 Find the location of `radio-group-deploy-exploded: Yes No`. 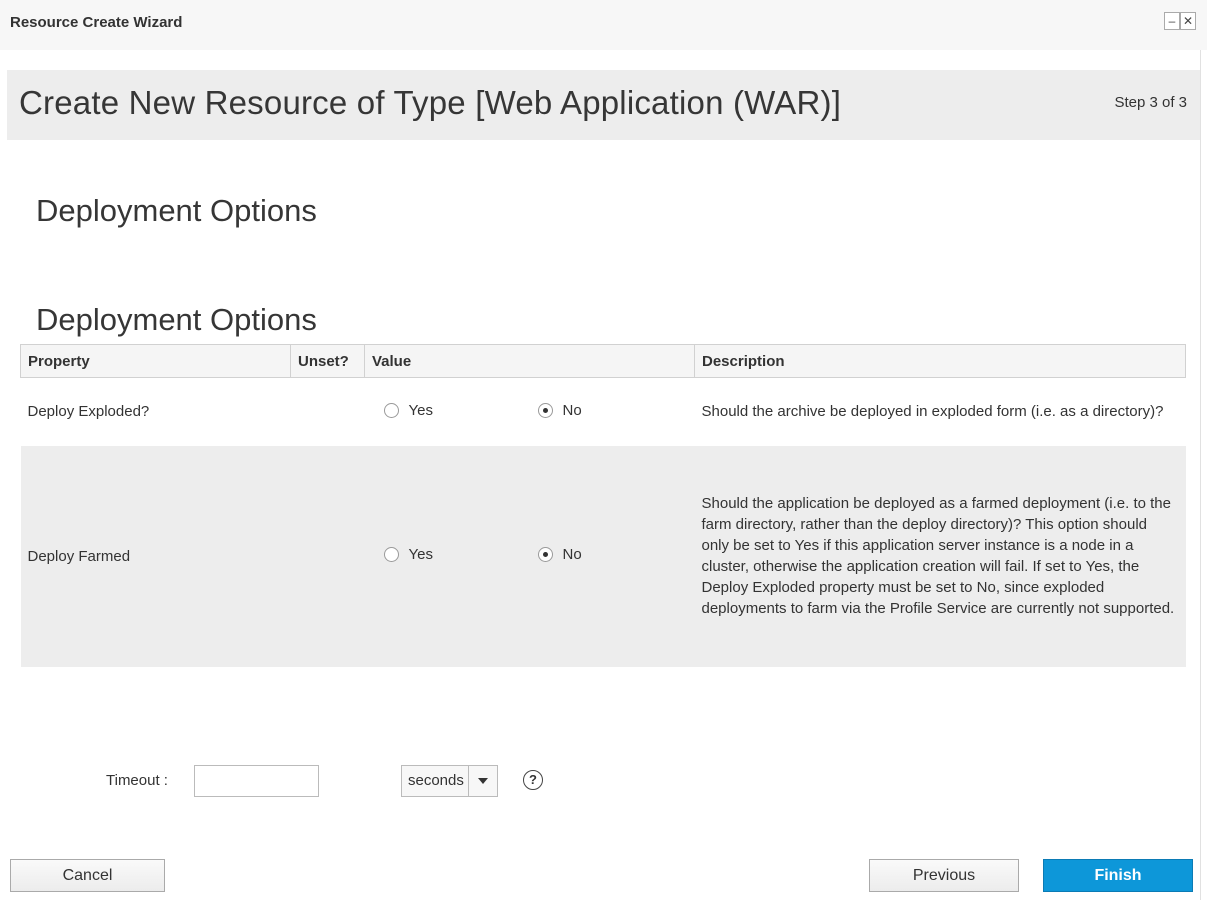

radio-group-deploy-exploded: Yes No is located at coordinates (530, 412).